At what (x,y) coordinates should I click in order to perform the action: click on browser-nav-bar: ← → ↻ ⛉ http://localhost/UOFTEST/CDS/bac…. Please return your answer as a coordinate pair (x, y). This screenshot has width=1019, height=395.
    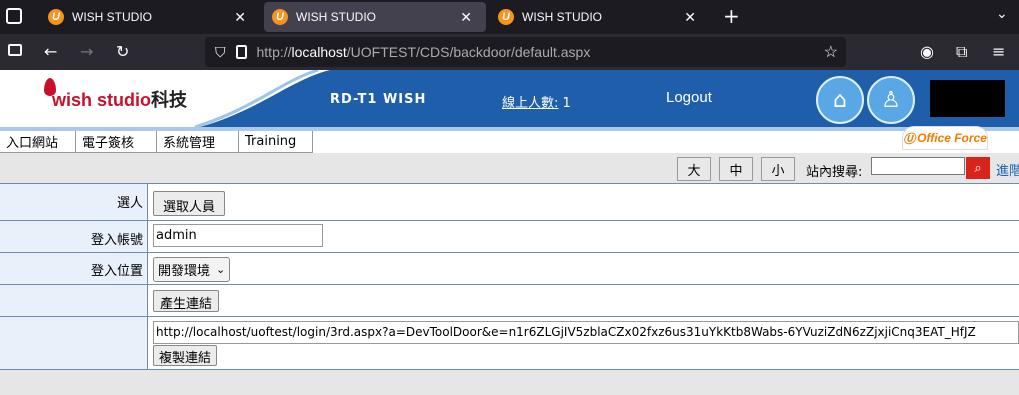
    Looking at the image, I should click on (509, 52).